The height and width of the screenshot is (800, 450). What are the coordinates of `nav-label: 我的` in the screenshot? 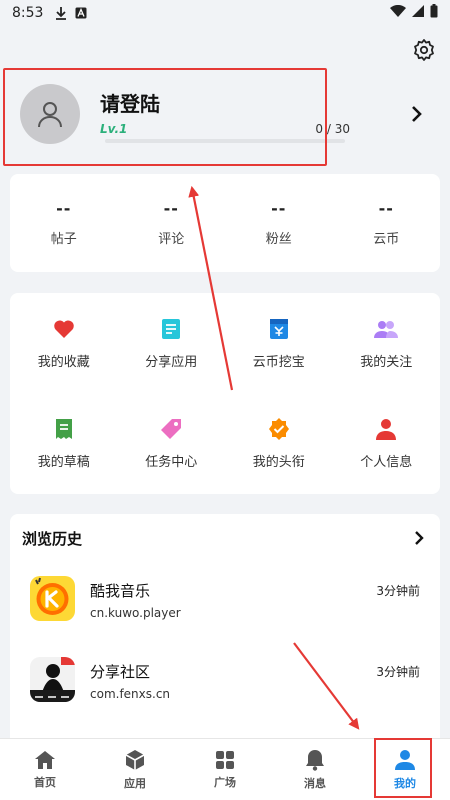 It's located at (405, 783).